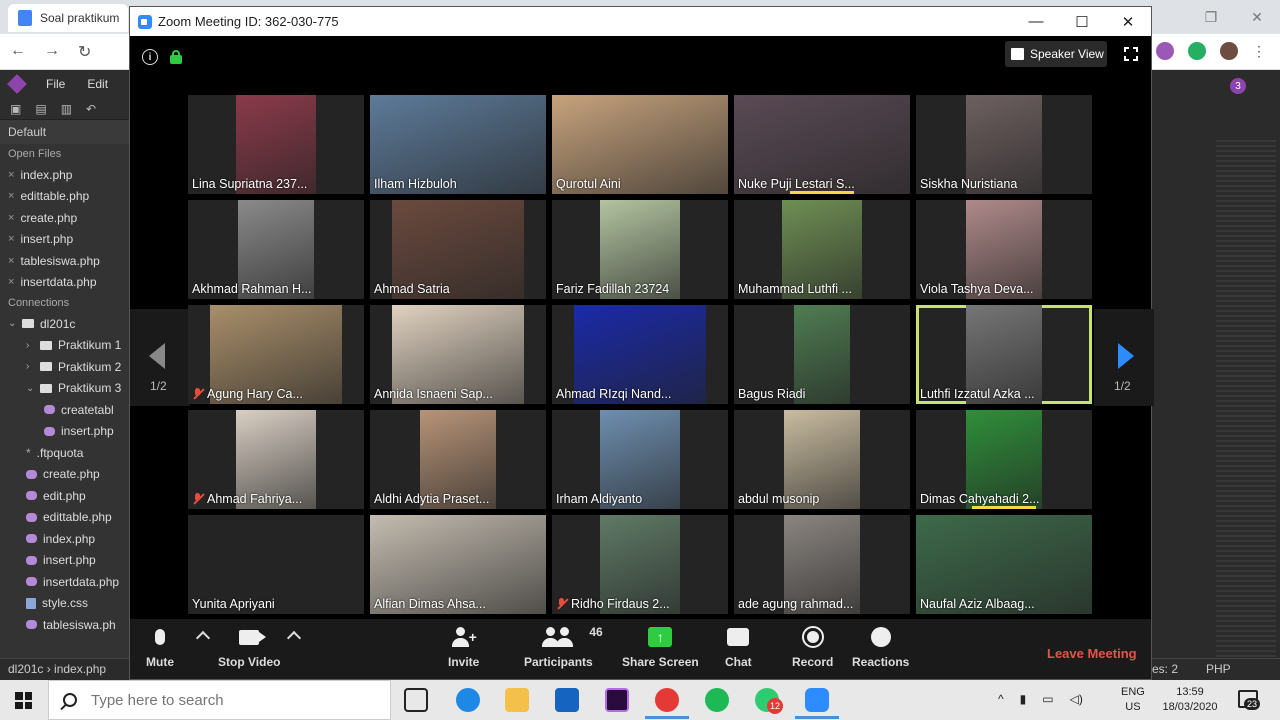 The height and width of the screenshot is (720, 1280). What do you see at coordinates (640, 249) in the screenshot?
I see `participant-tile: Fariz Fadillah 23724` at bounding box center [640, 249].